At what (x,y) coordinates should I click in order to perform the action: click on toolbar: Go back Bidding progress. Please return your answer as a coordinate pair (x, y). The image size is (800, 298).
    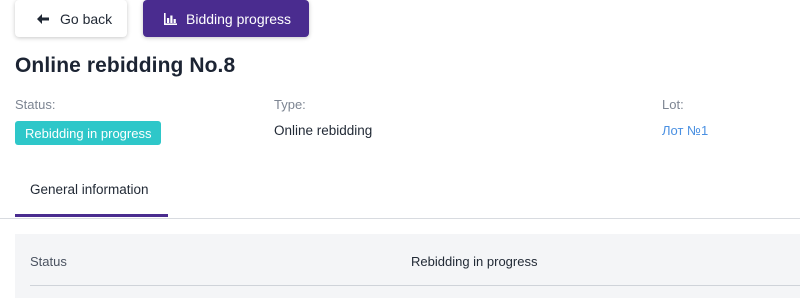
    Looking at the image, I should click on (162, 18).